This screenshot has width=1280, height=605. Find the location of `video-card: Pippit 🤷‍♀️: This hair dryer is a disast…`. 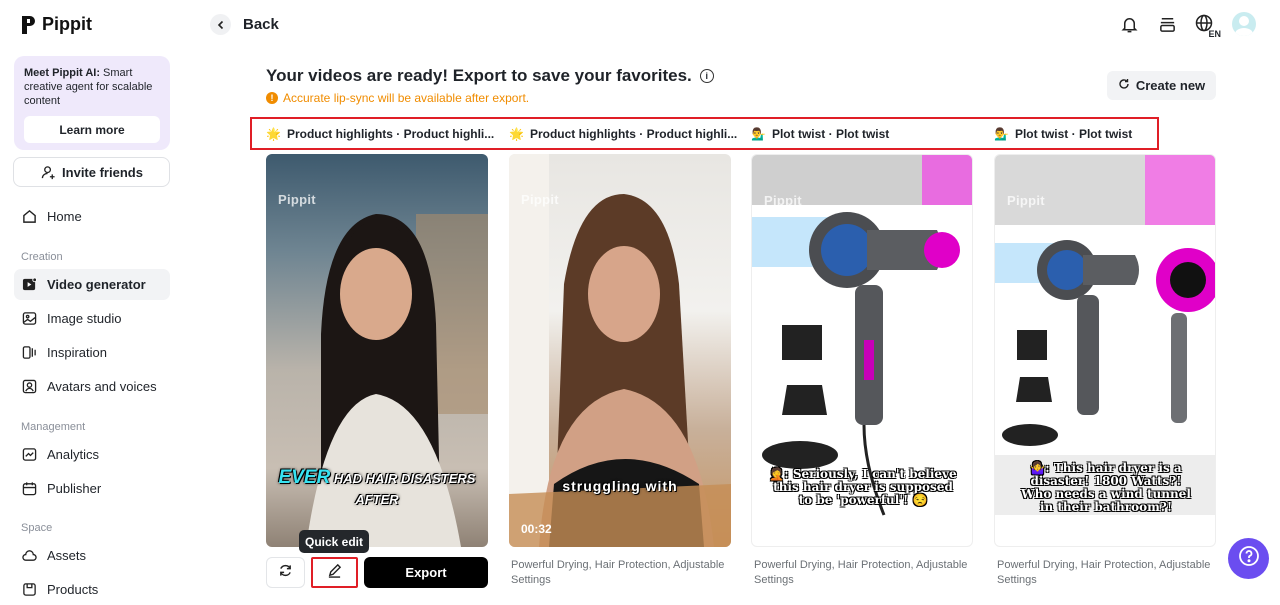

video-card: Pippit 🤷‍♀️: This hair dryer is a disast… is located at coordinates (1105, 350).